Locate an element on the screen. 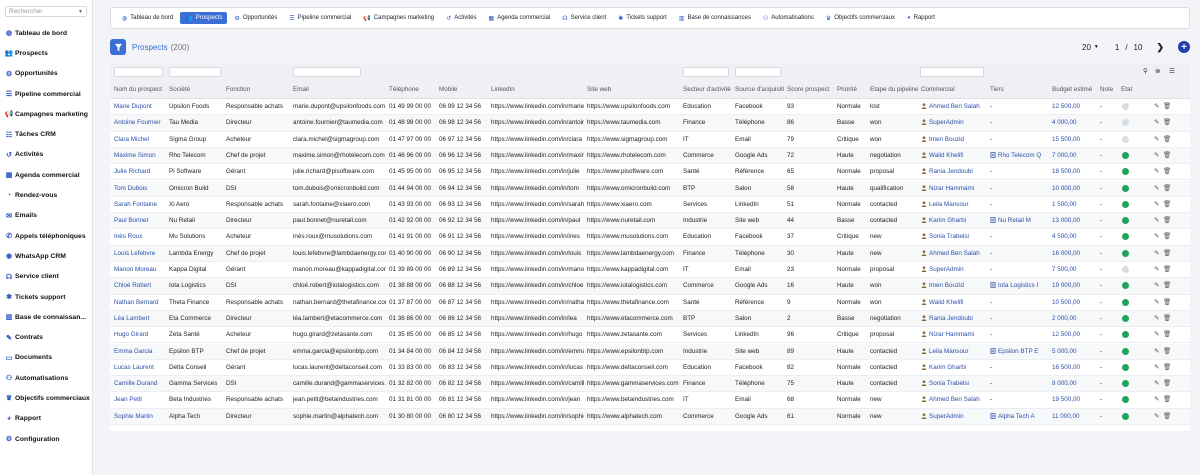 The height and width of the screenshot is (475, 1200). tiers-name: Alpha Tech A is located at coordinates (1016, 416).